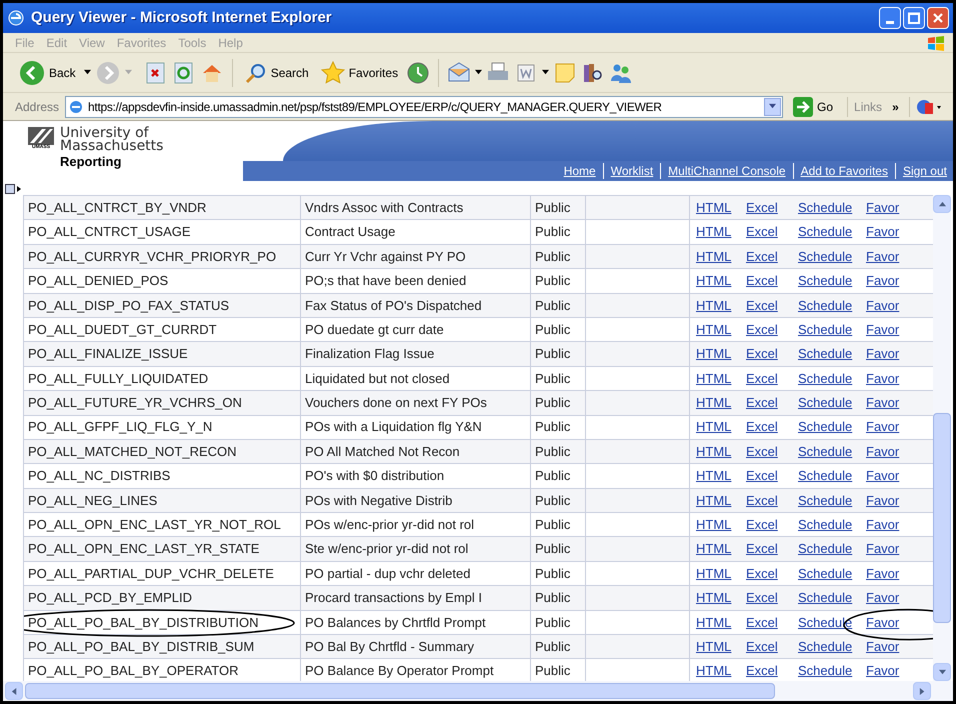 The width and height of the screenshot is (956, 704). I want to click on chevron-button: », so click(895, 107).